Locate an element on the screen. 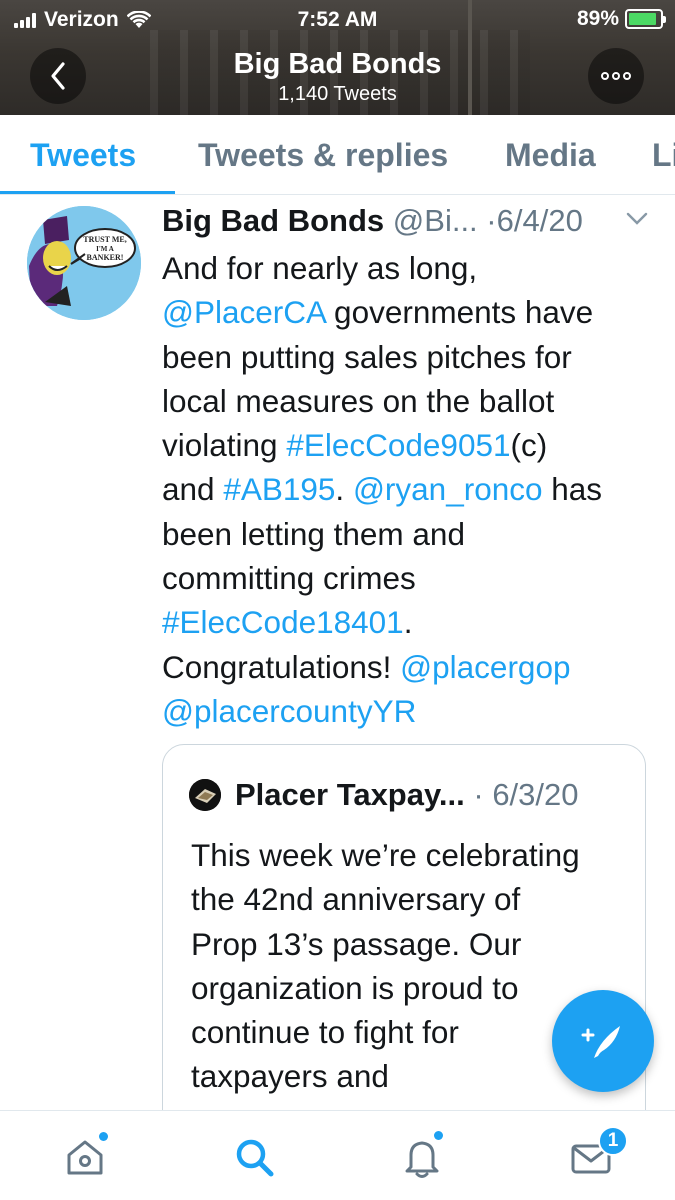 The width and height of the screenshot is (675, 1200). chevron-down-icon is located at coordinates (637, 219).